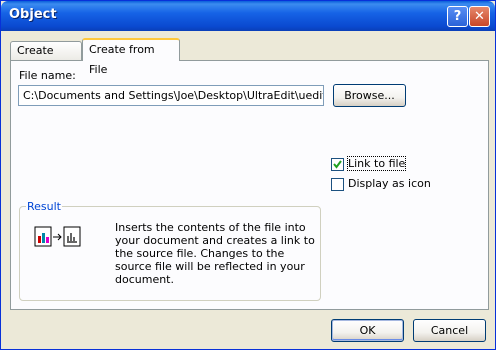  I want to click on tab-create-new: Create New, so click(46, 58).